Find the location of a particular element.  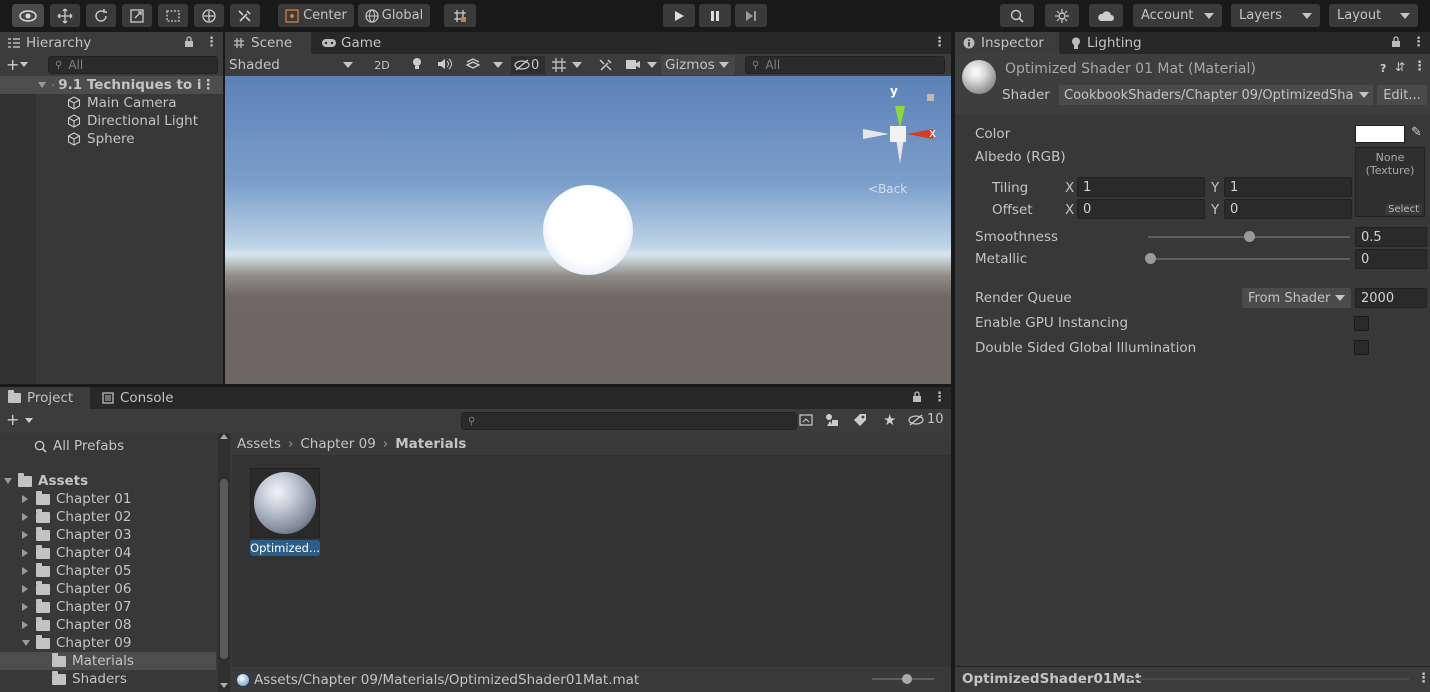

sphere-object is located at coordinates (588, 230).